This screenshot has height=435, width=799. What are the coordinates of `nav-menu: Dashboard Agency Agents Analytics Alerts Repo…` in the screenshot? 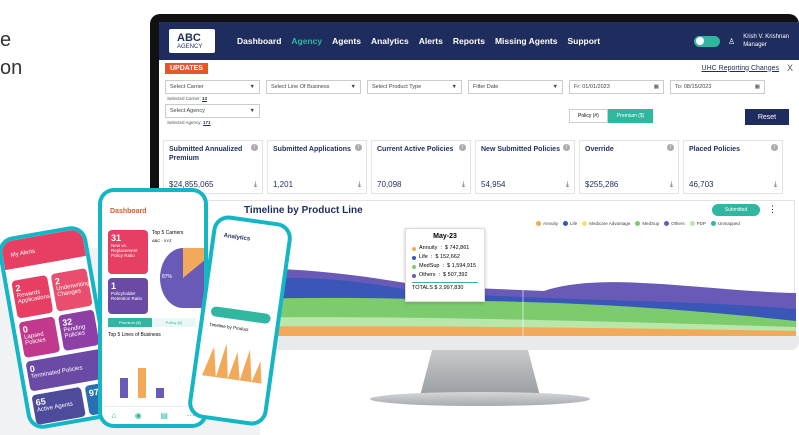 It's located at (418, 41).